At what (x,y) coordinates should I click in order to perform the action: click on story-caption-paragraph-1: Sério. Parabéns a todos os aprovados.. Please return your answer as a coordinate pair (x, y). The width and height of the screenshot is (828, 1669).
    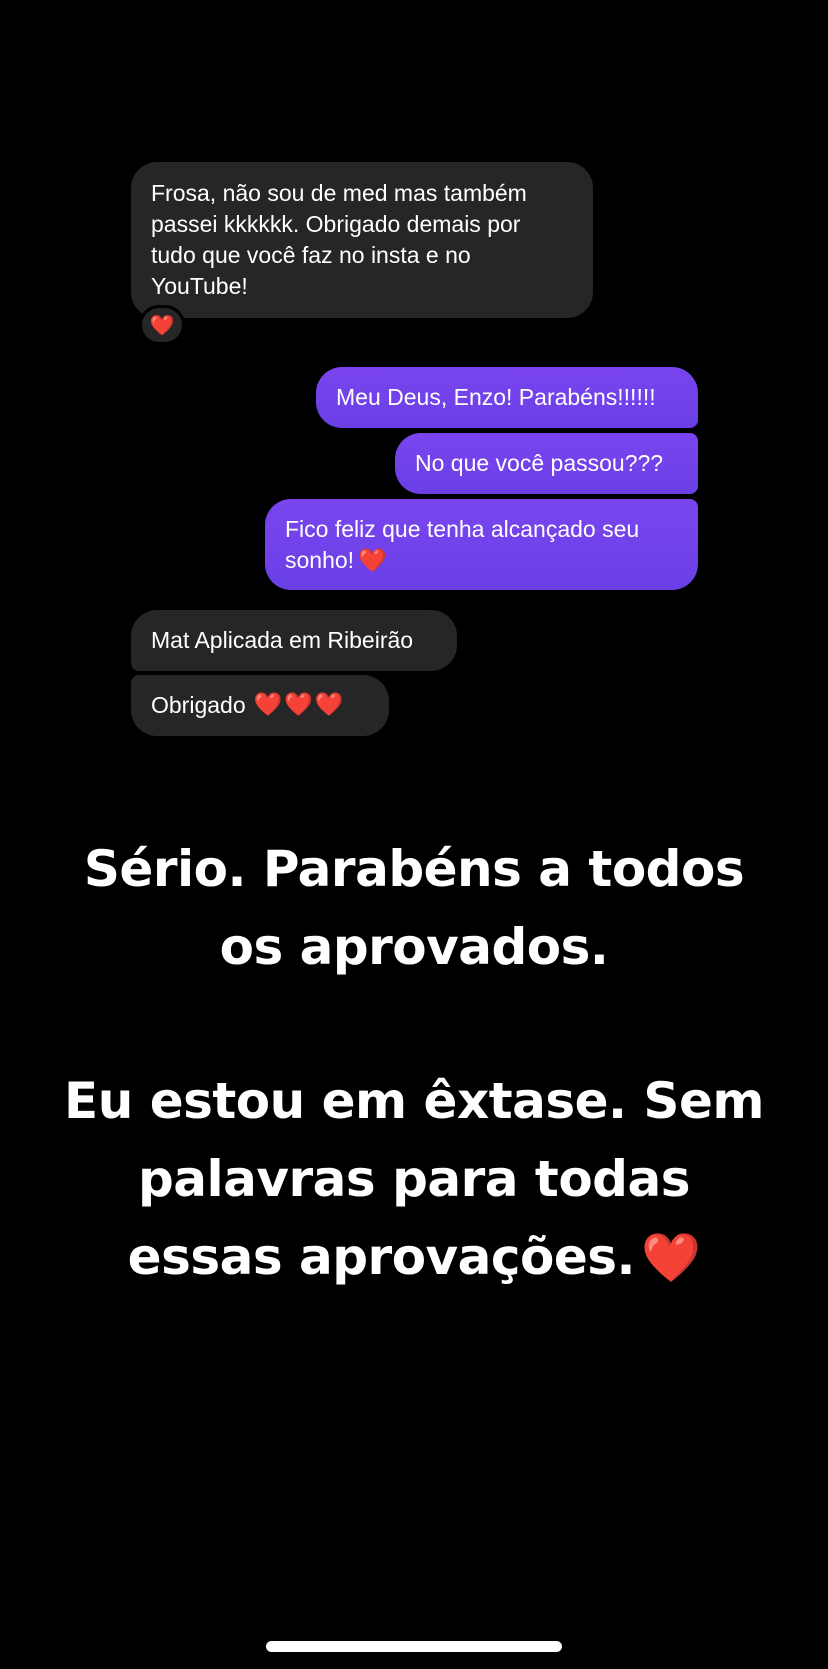
    Looking at the image, I should click on (414, 908).